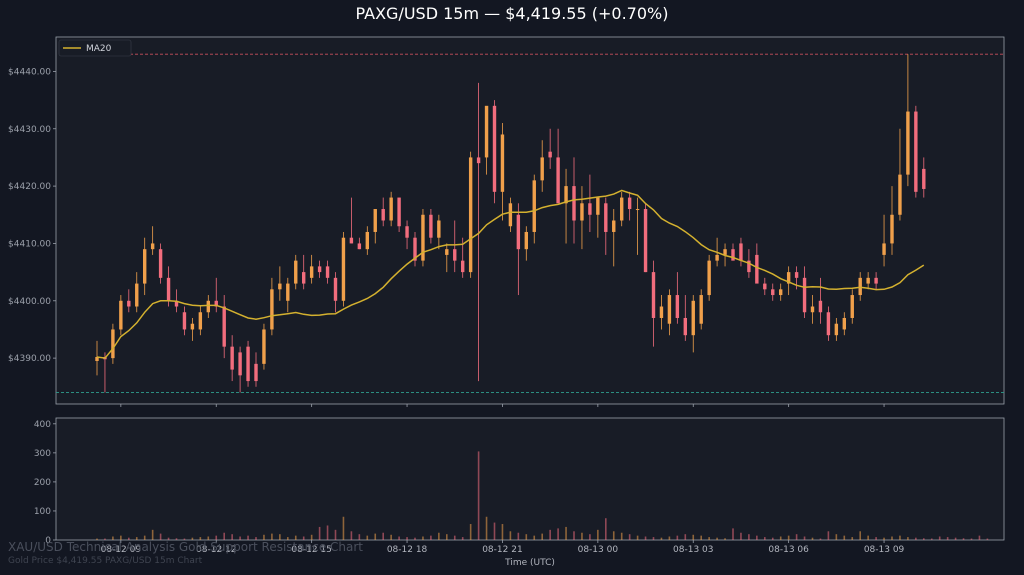 Image resolution: width=1024 pixels, height=575 pixels. What do you see at coordinates (884, 550) in the screenshot?
I see `x-tick-label: 08-13 09` at bounding box center [884, 550].